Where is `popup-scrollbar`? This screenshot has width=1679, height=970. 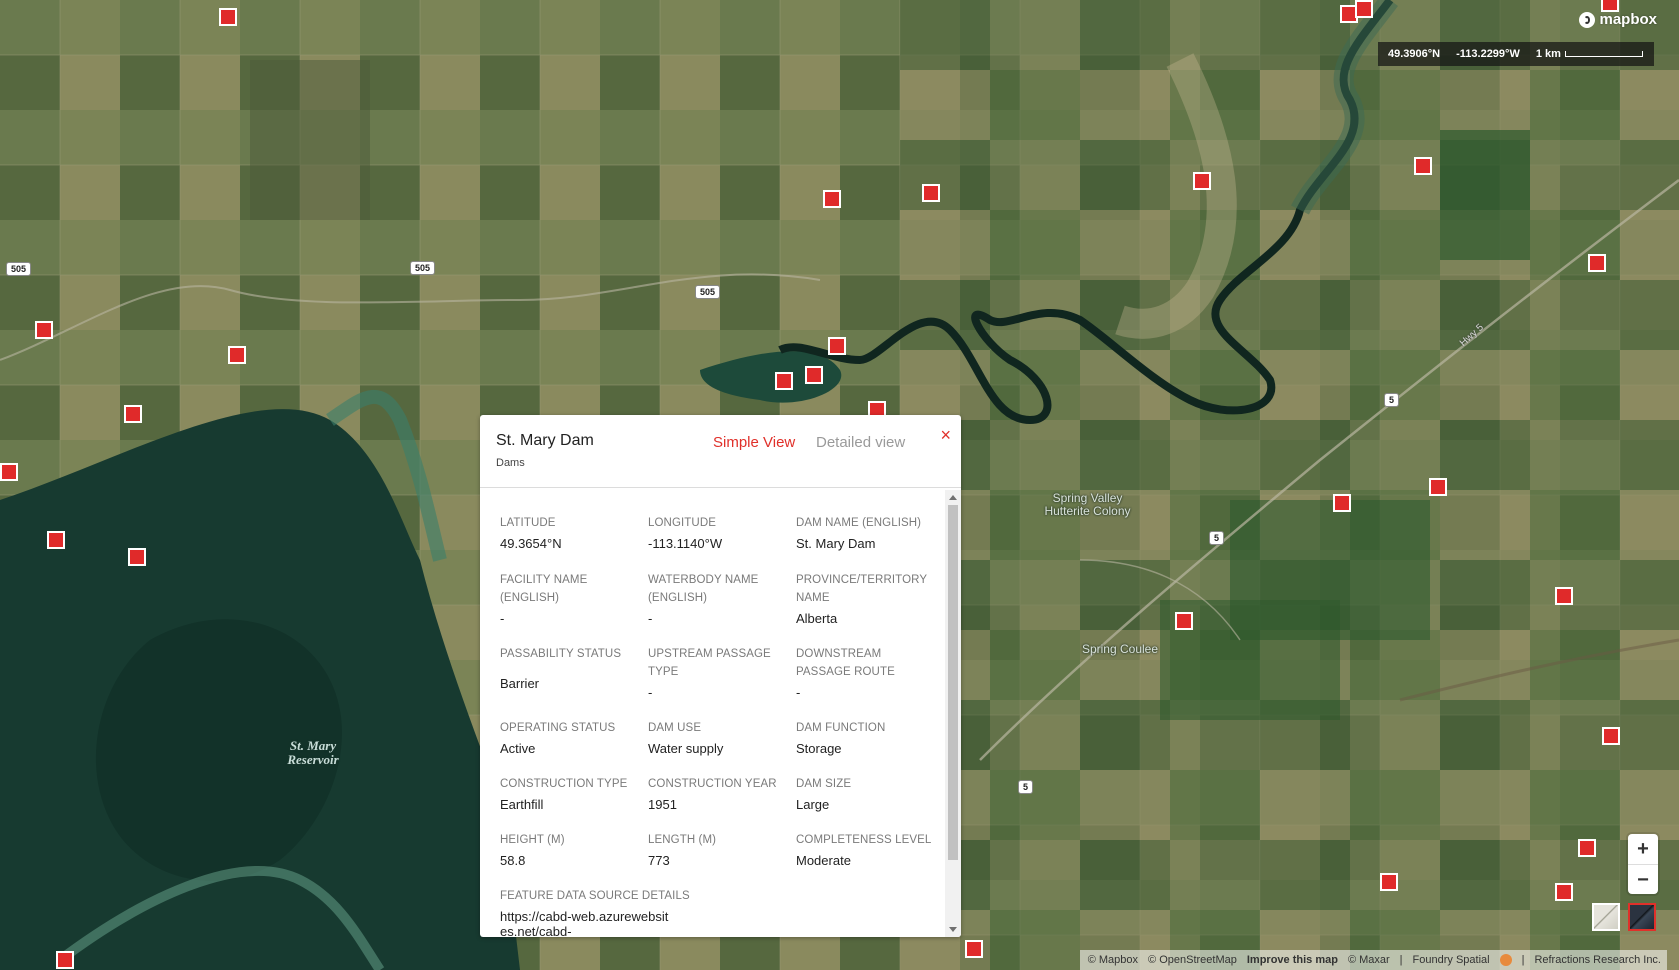
popup-scrollbar is located at coordinates (953, 713).